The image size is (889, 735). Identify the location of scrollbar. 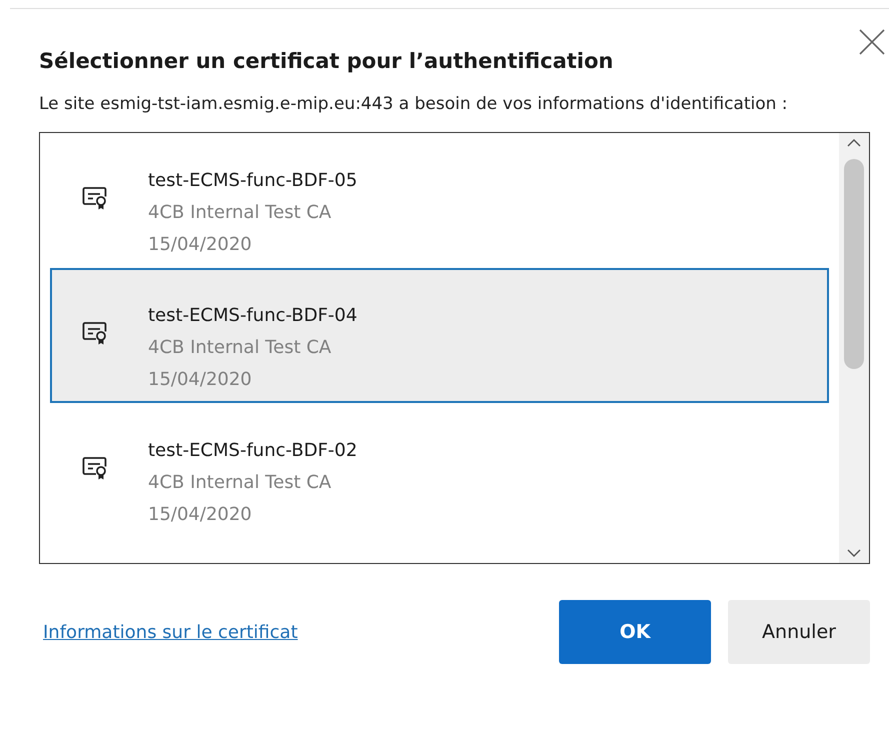
(854, 348).